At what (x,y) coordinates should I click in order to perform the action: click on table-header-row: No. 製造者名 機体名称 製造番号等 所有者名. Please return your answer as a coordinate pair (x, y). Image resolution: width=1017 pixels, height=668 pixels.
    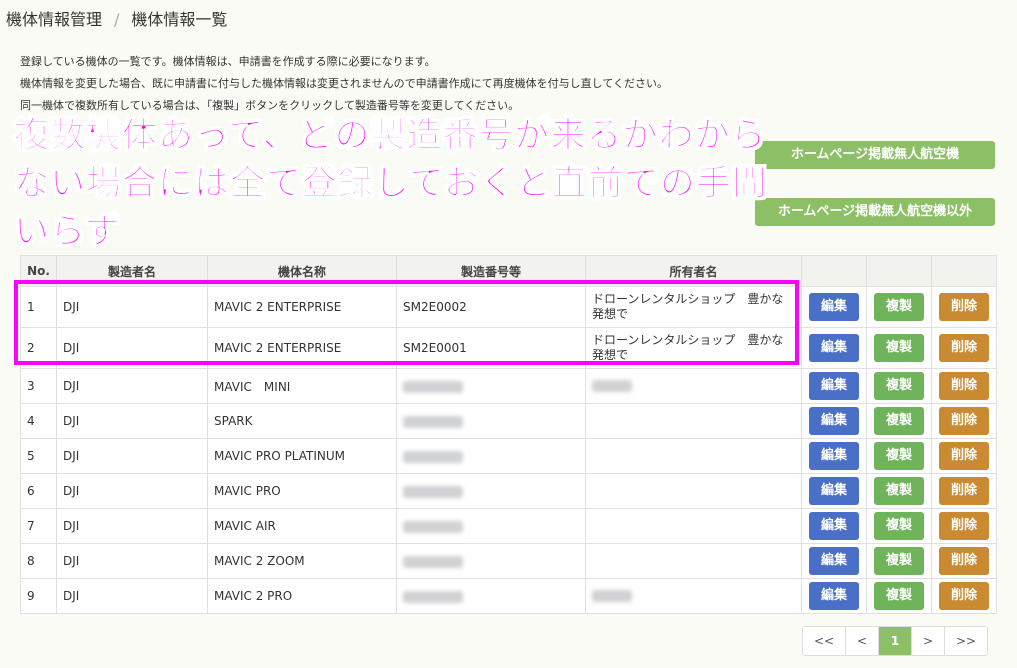
    Looking at the image, I should click on (508, 271).